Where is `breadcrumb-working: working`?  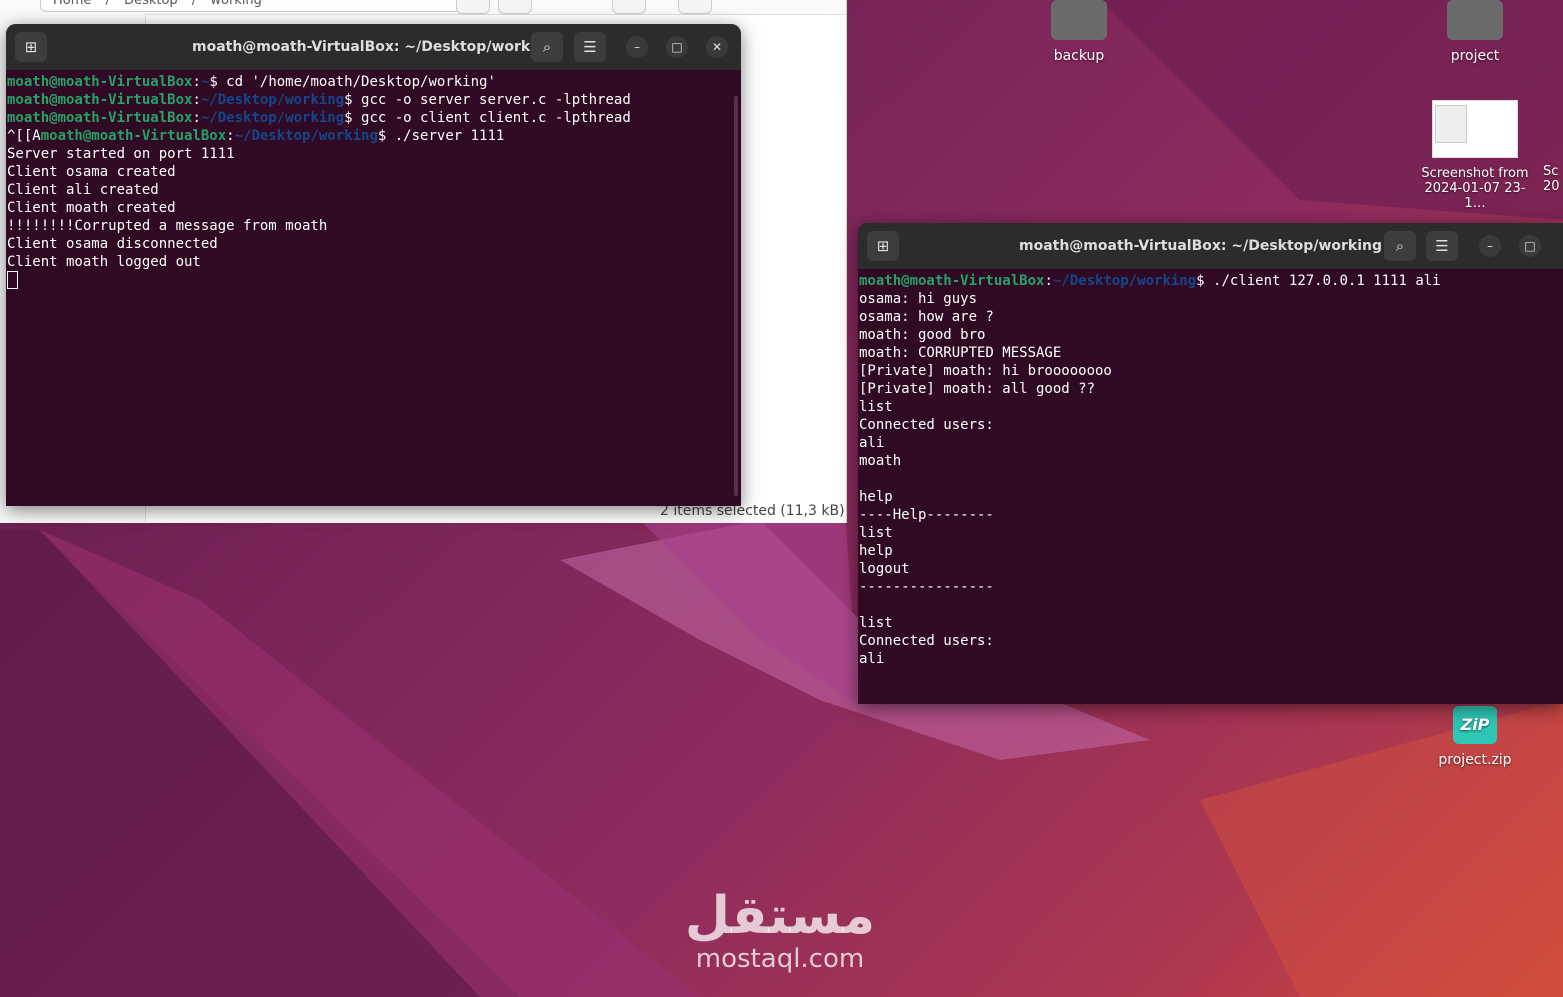
breadcrumb-working: working is located at coordinates (236, 4).